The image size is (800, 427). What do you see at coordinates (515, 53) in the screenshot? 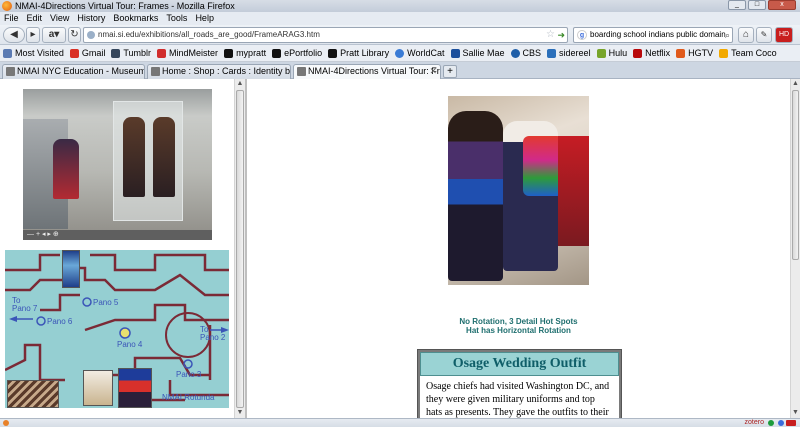
I see `cbs-icon` at bounding box center [515, 53].